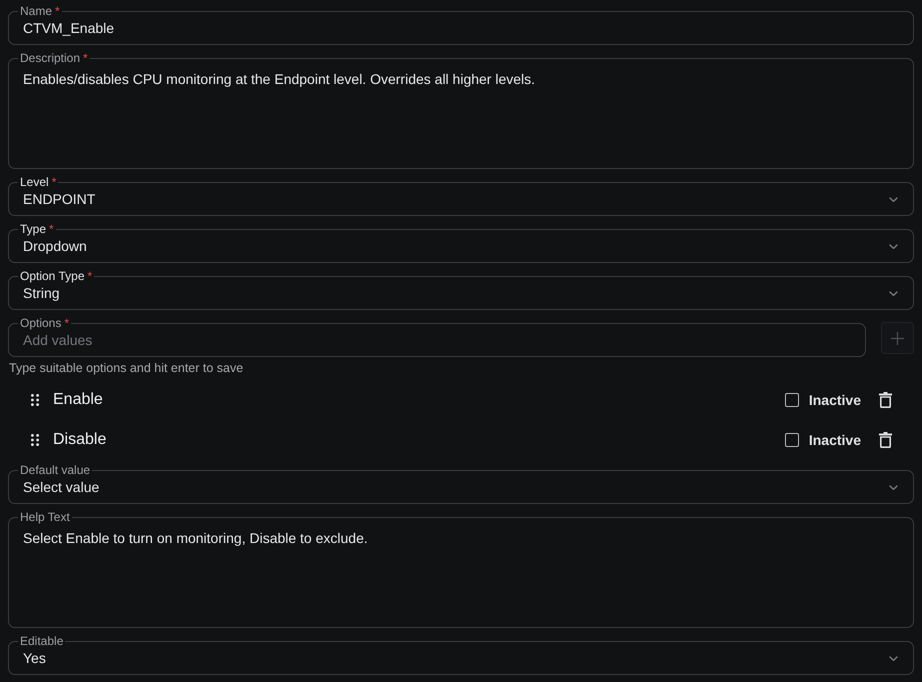 The image size is (922, 682). What do you see at coordinates (45, 517) in the screenshot?
I see `field-label: Help Text` at bounding box center [45, 517].